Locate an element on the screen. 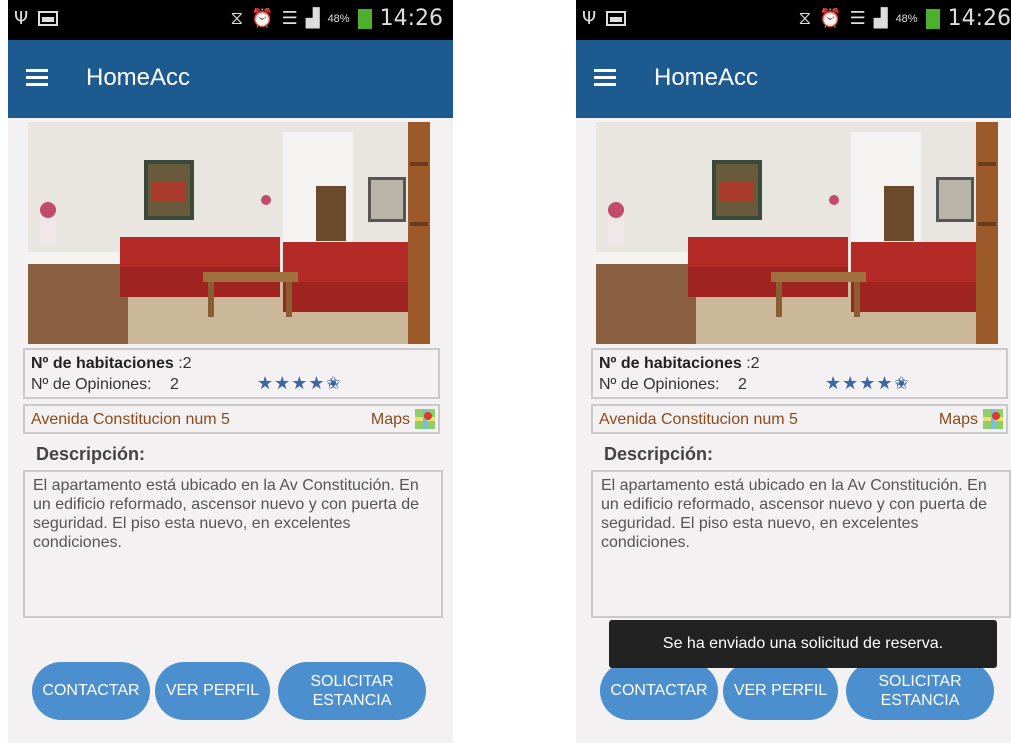 The width and height of the screenshot is (1011, 743). toast-message: Se ha enviado una solicitud de reserva. is located at coordinates (803, 644).